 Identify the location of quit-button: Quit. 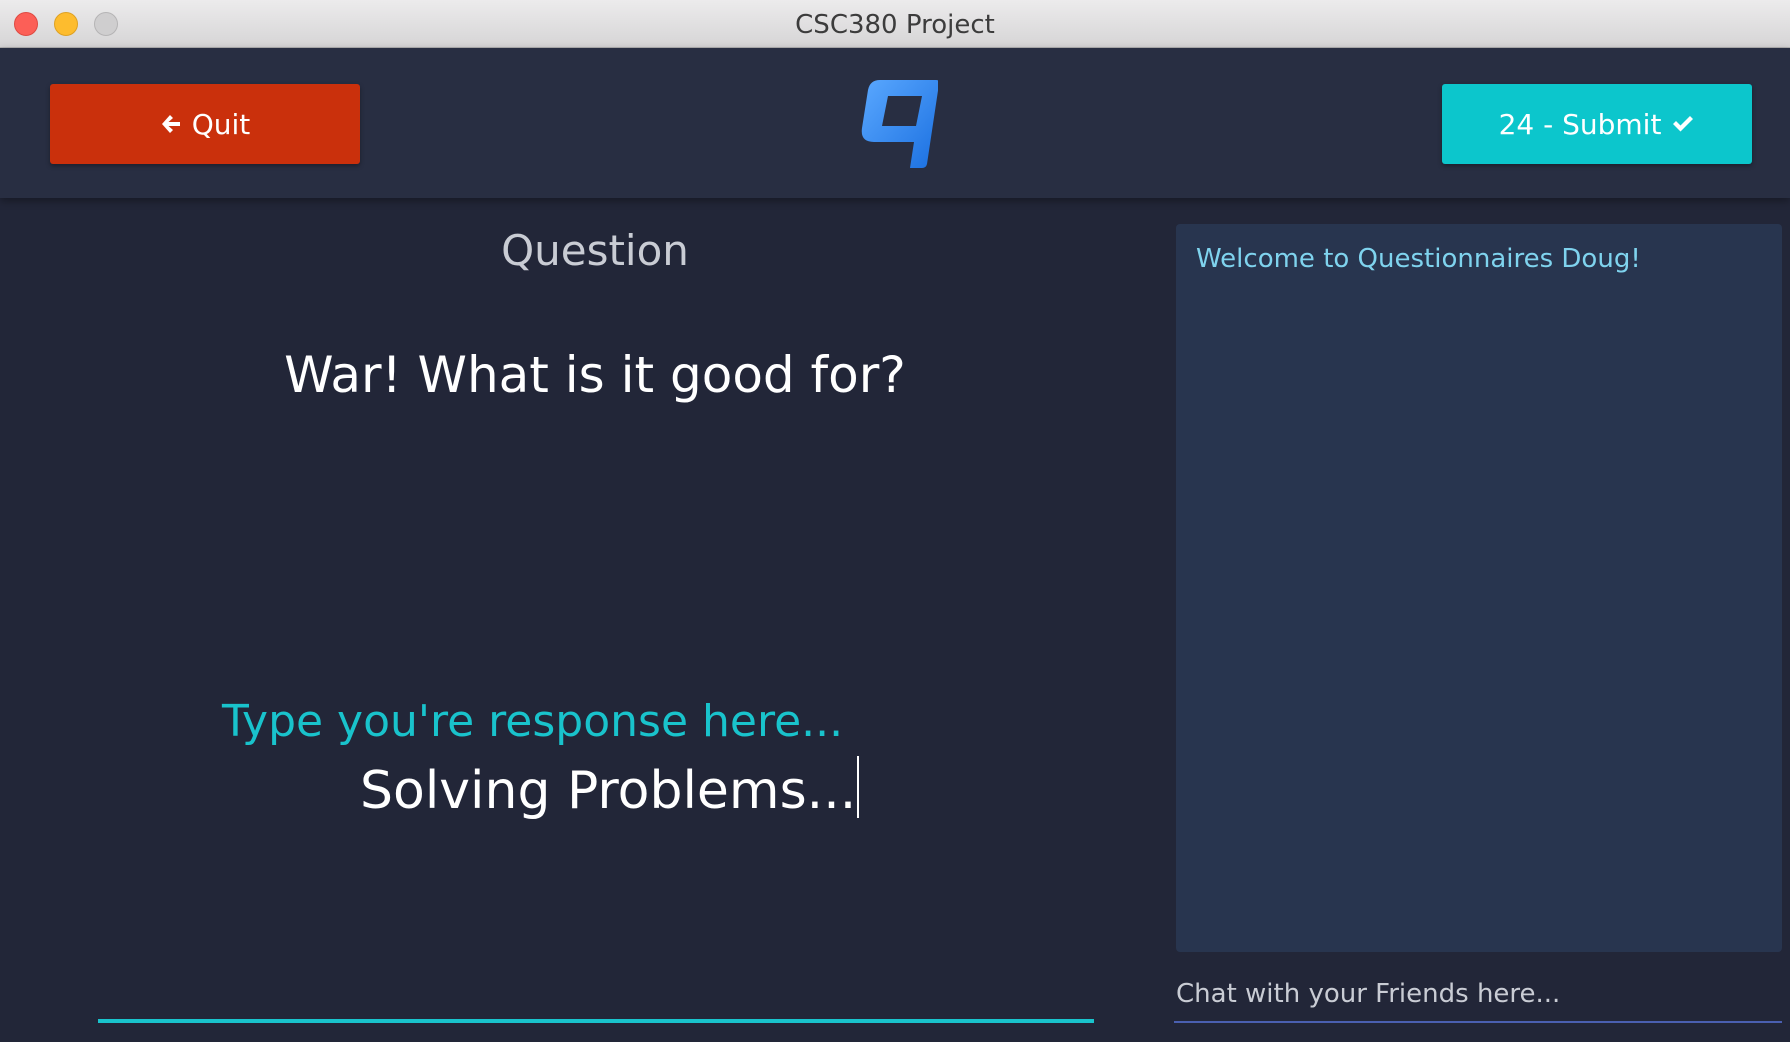
(205, 124).